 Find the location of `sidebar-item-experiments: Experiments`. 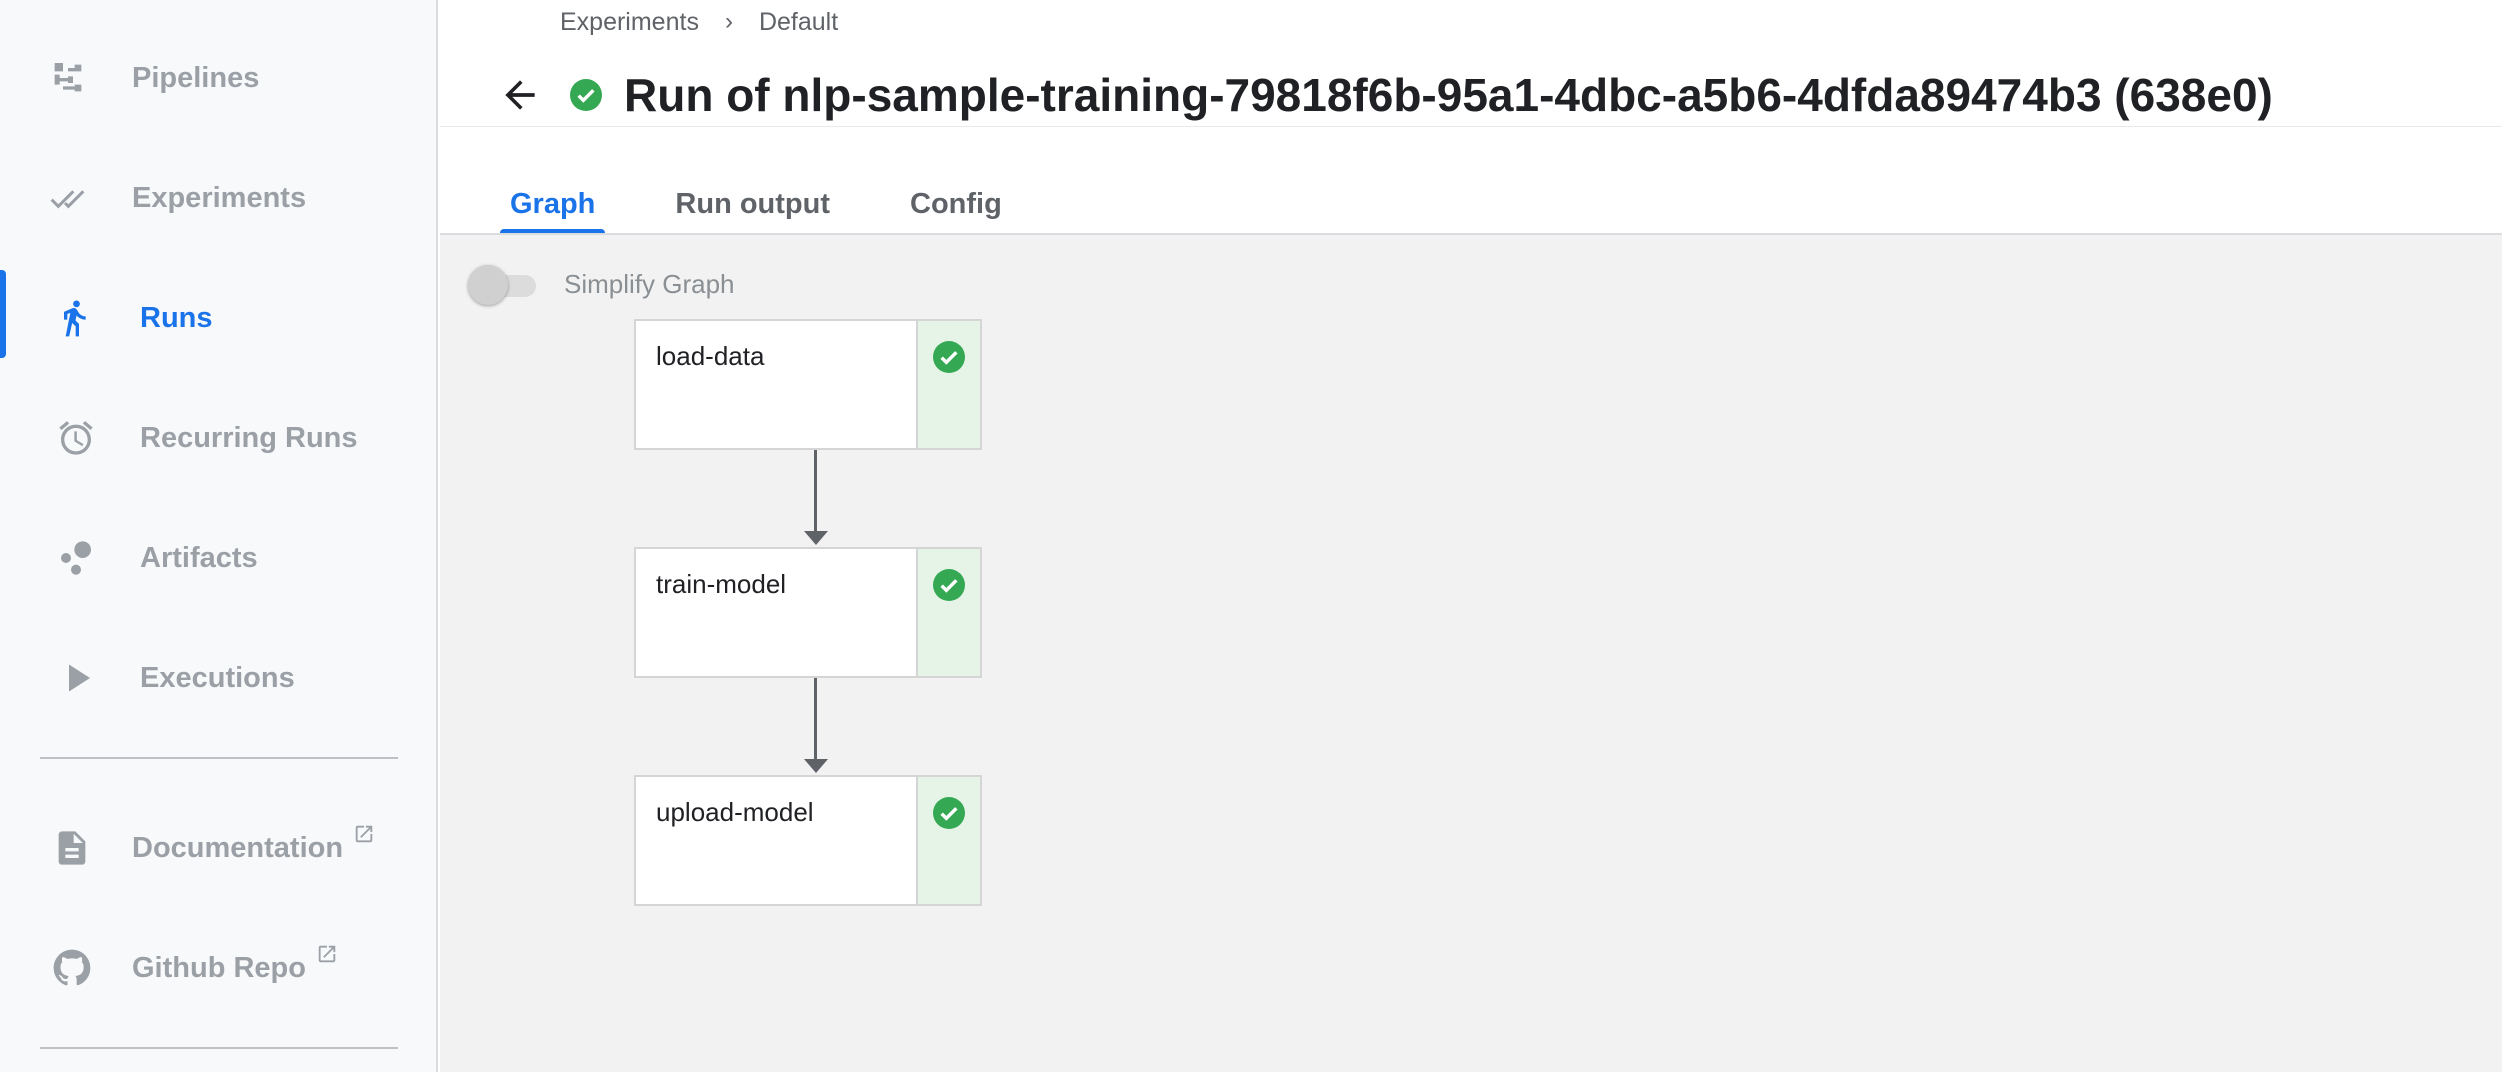

sidebar-item-experiments: Experiments is located at coordinates (219, 198).